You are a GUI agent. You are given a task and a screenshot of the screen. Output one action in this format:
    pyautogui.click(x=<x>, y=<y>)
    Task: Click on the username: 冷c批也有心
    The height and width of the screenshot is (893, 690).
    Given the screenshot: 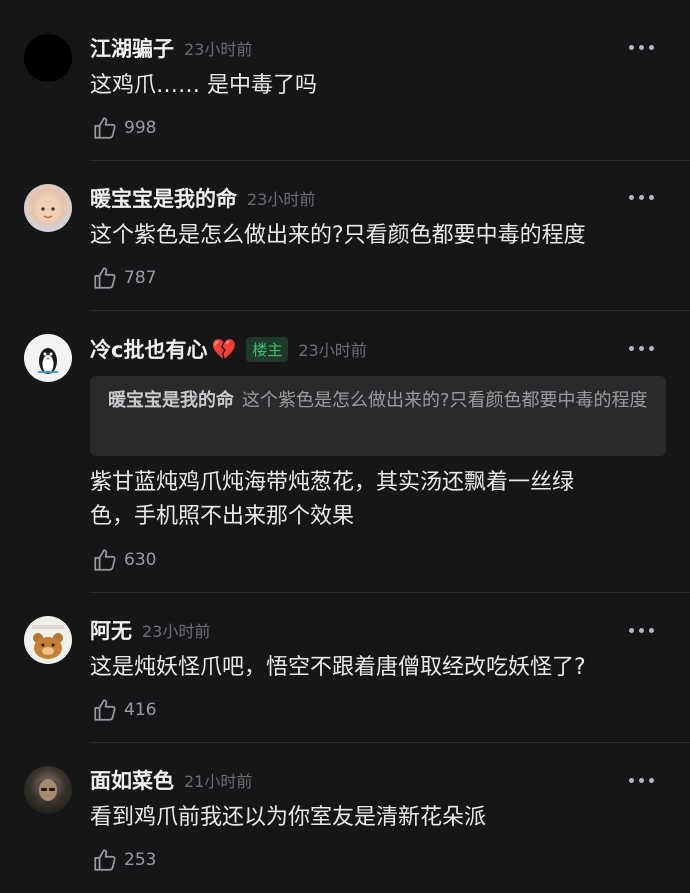 What is the action you would take?
    pyautogui.click(x=148, y=349)
    